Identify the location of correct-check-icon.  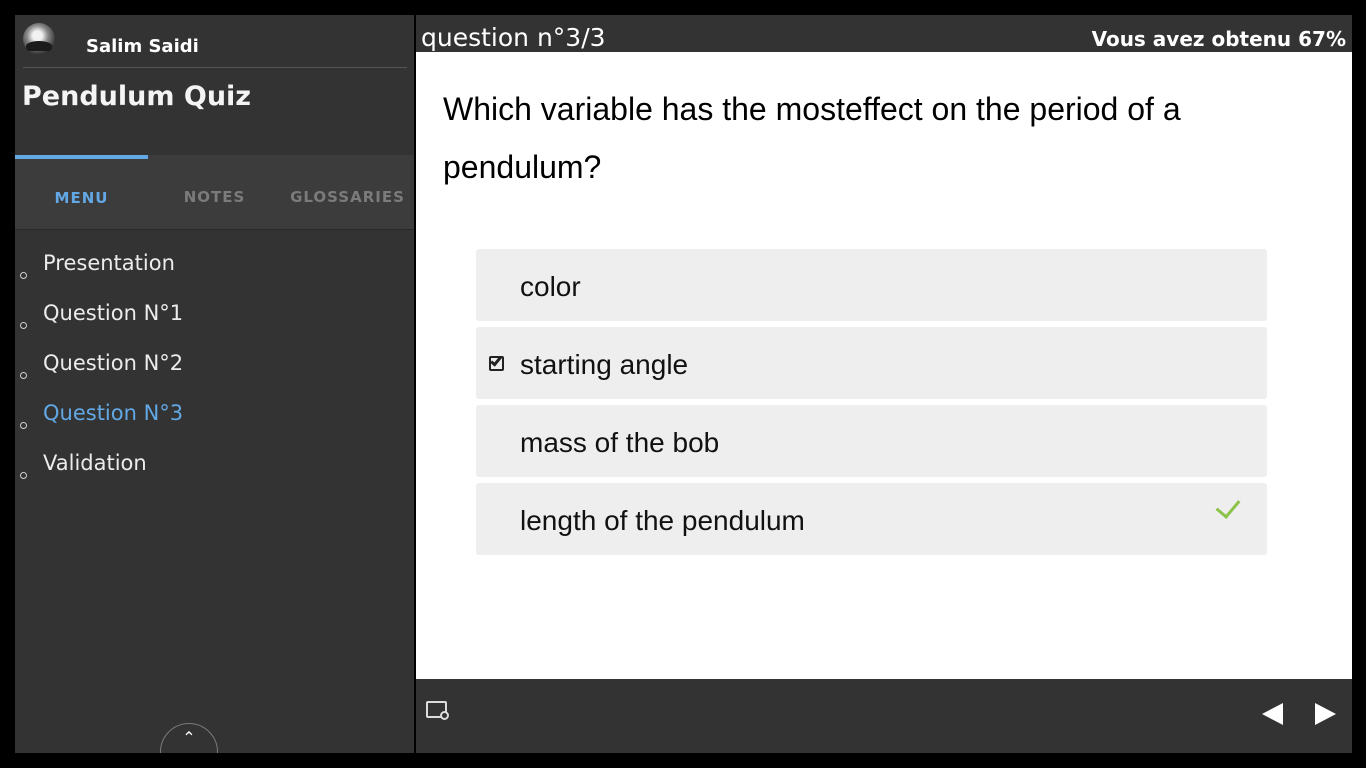
(1228, 506).